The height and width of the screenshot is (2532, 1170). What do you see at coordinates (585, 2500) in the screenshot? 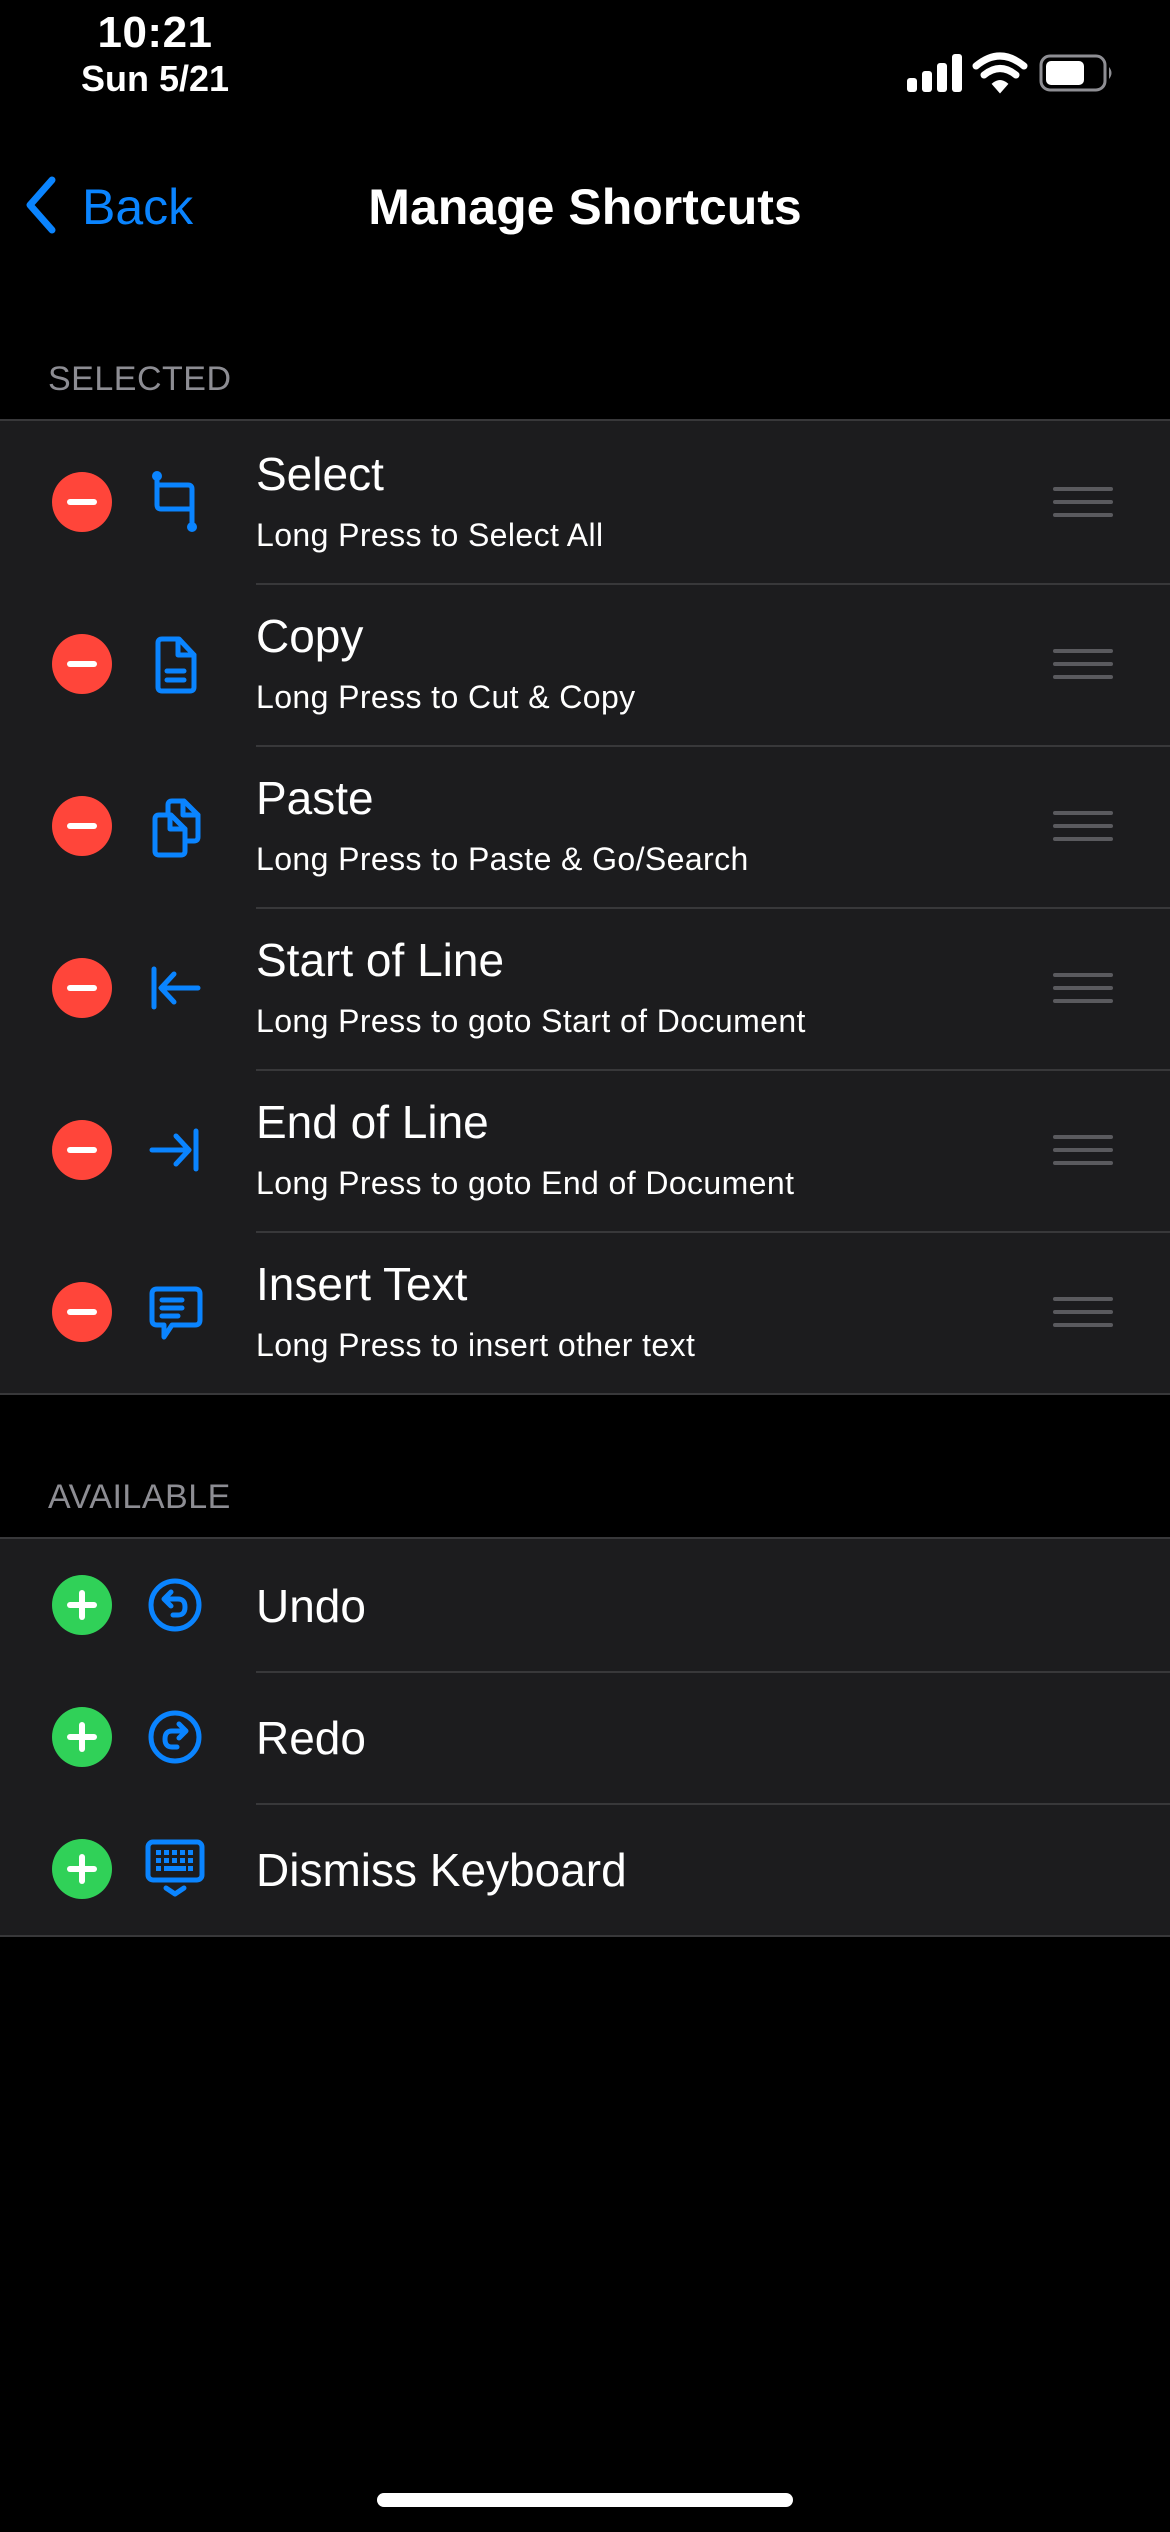
I see `home-indicator` at bounding box center [585, 2500].